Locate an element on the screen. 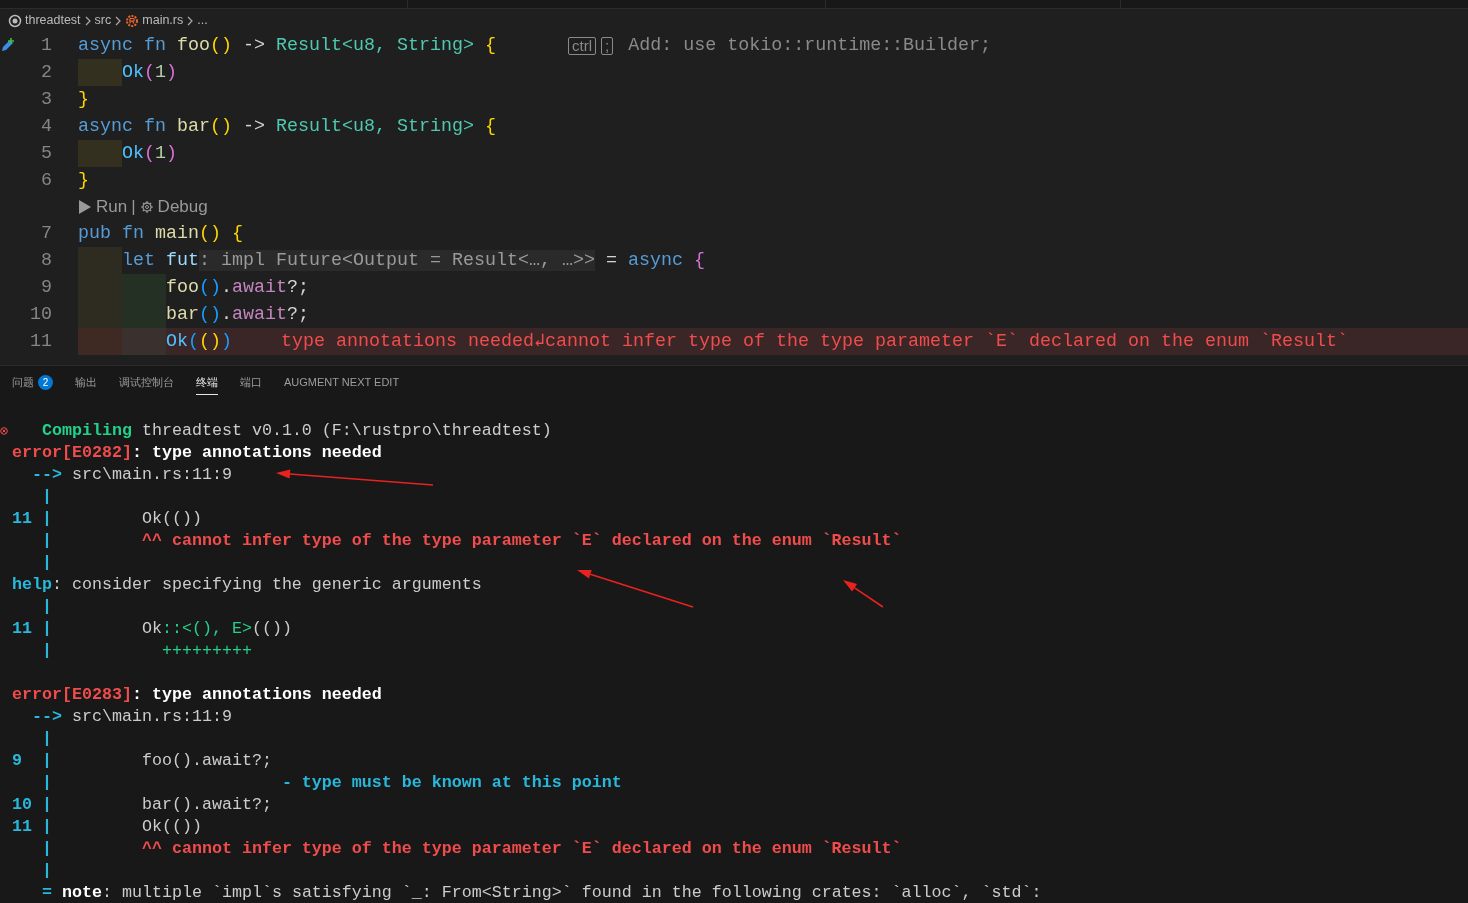 The width and height of the screenshot is (1468, 903). line-number: 5 is located at coordinates (46, 154).